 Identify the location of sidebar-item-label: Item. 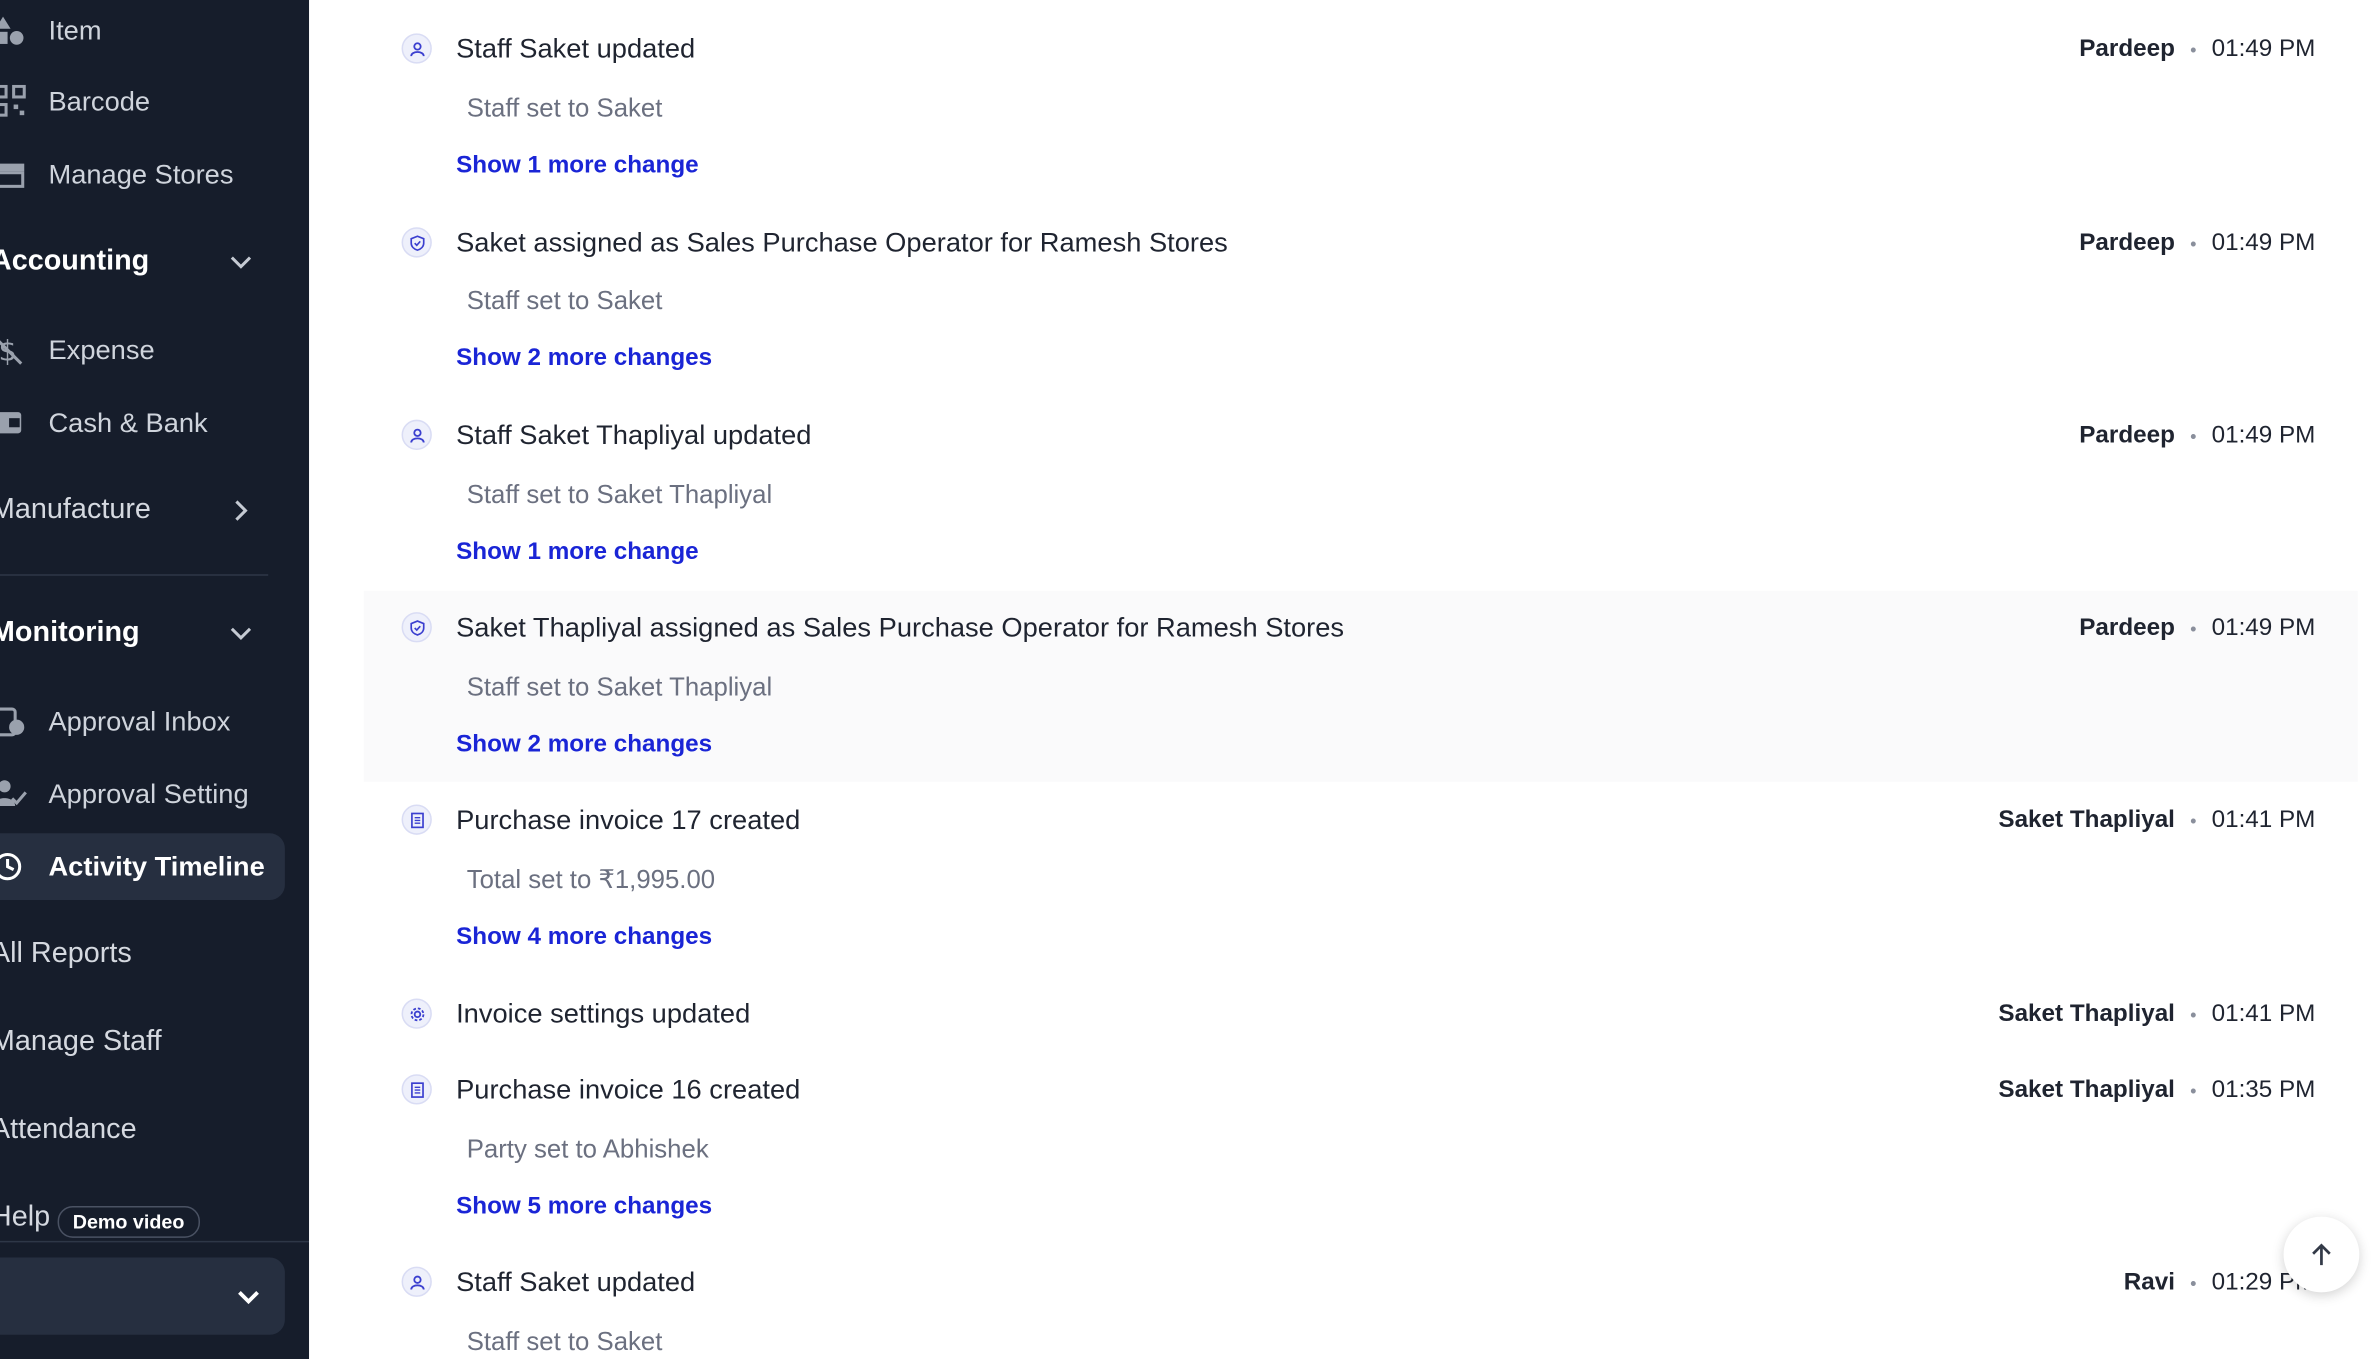
(75, 29).